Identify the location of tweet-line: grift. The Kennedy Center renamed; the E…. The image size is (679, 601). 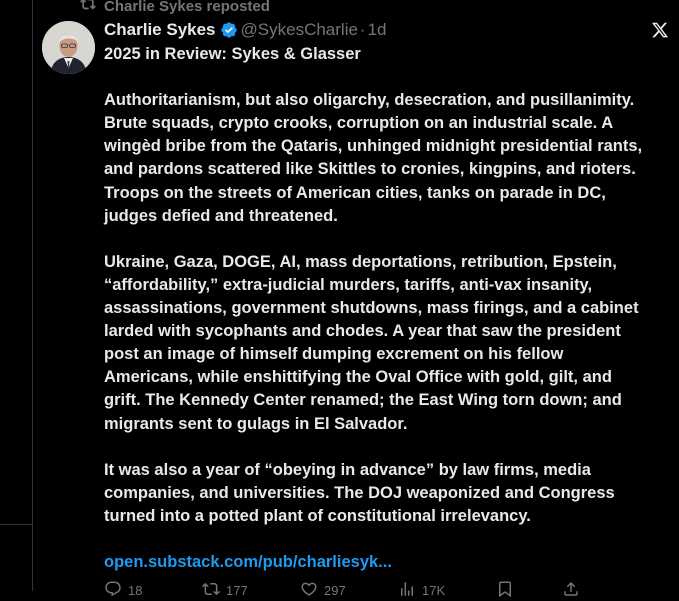
(363, 400).